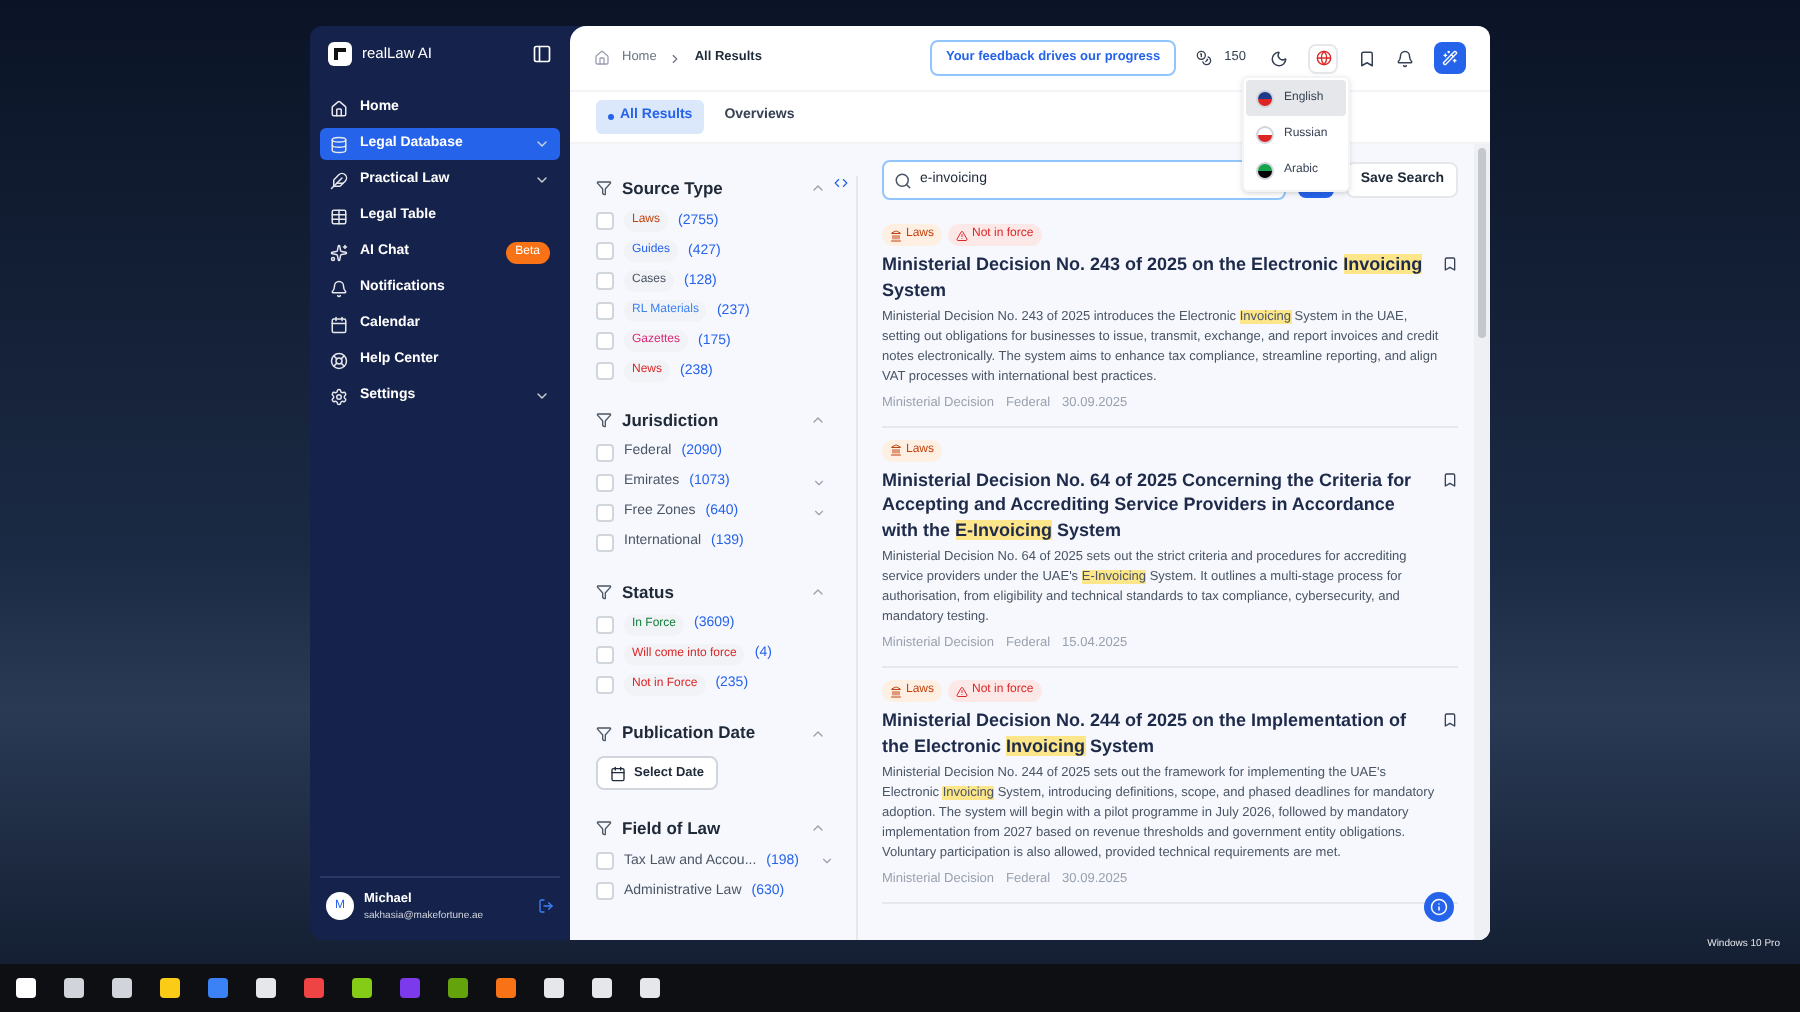  Describe the element at coordinates (673, 189) in the screenshot. I see `filter-title: Source Type` at that location.